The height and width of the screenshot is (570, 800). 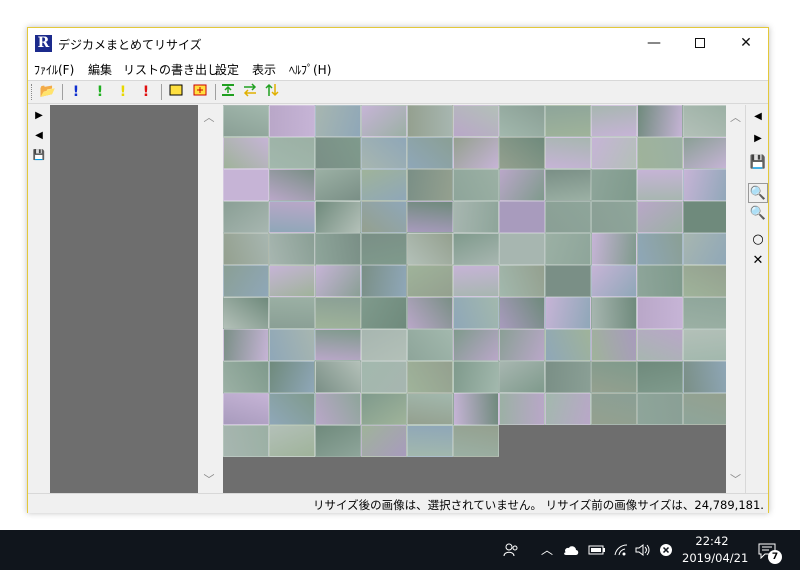 What do you see at coordinates (146, 92) in the screenshot?
I see `mark-red-button: !` at bounding box center [146, 92].